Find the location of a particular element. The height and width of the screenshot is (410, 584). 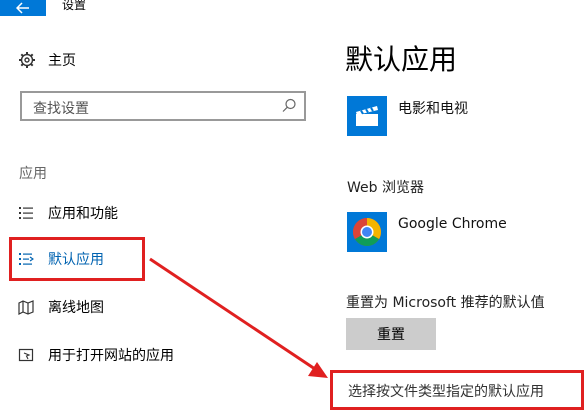

search-placeholder: 查找设置 is located at coordinates (61, 109).